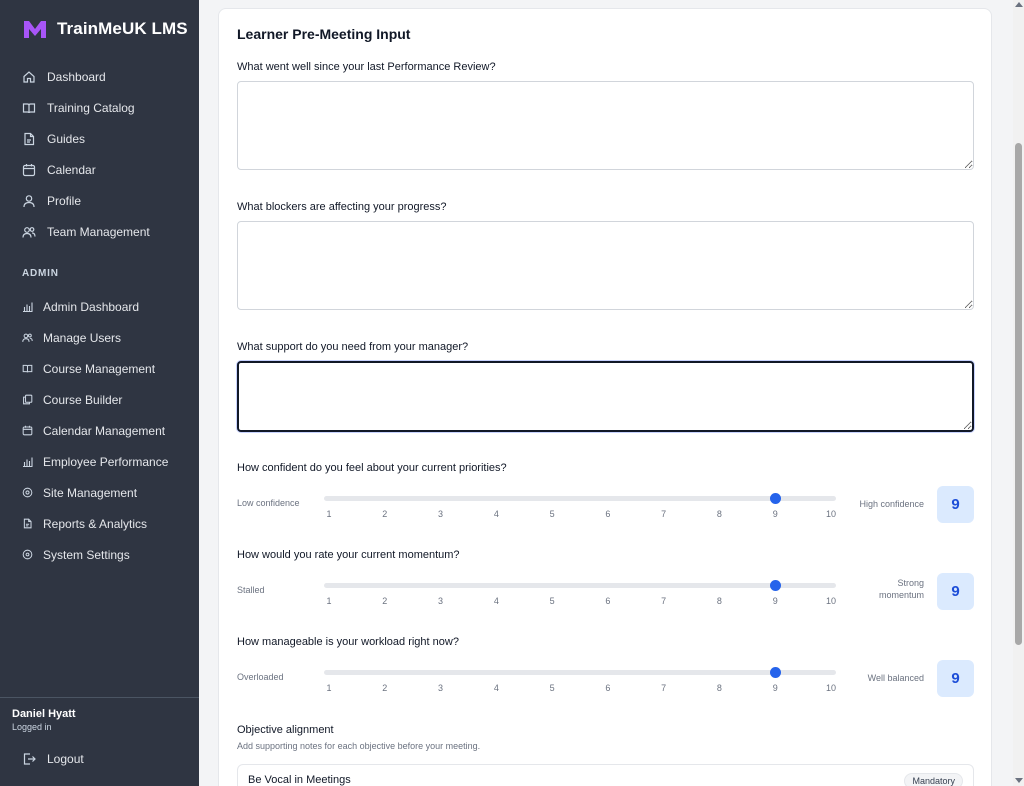  I want to click on nav-label: Course Management, so click(99, 368).